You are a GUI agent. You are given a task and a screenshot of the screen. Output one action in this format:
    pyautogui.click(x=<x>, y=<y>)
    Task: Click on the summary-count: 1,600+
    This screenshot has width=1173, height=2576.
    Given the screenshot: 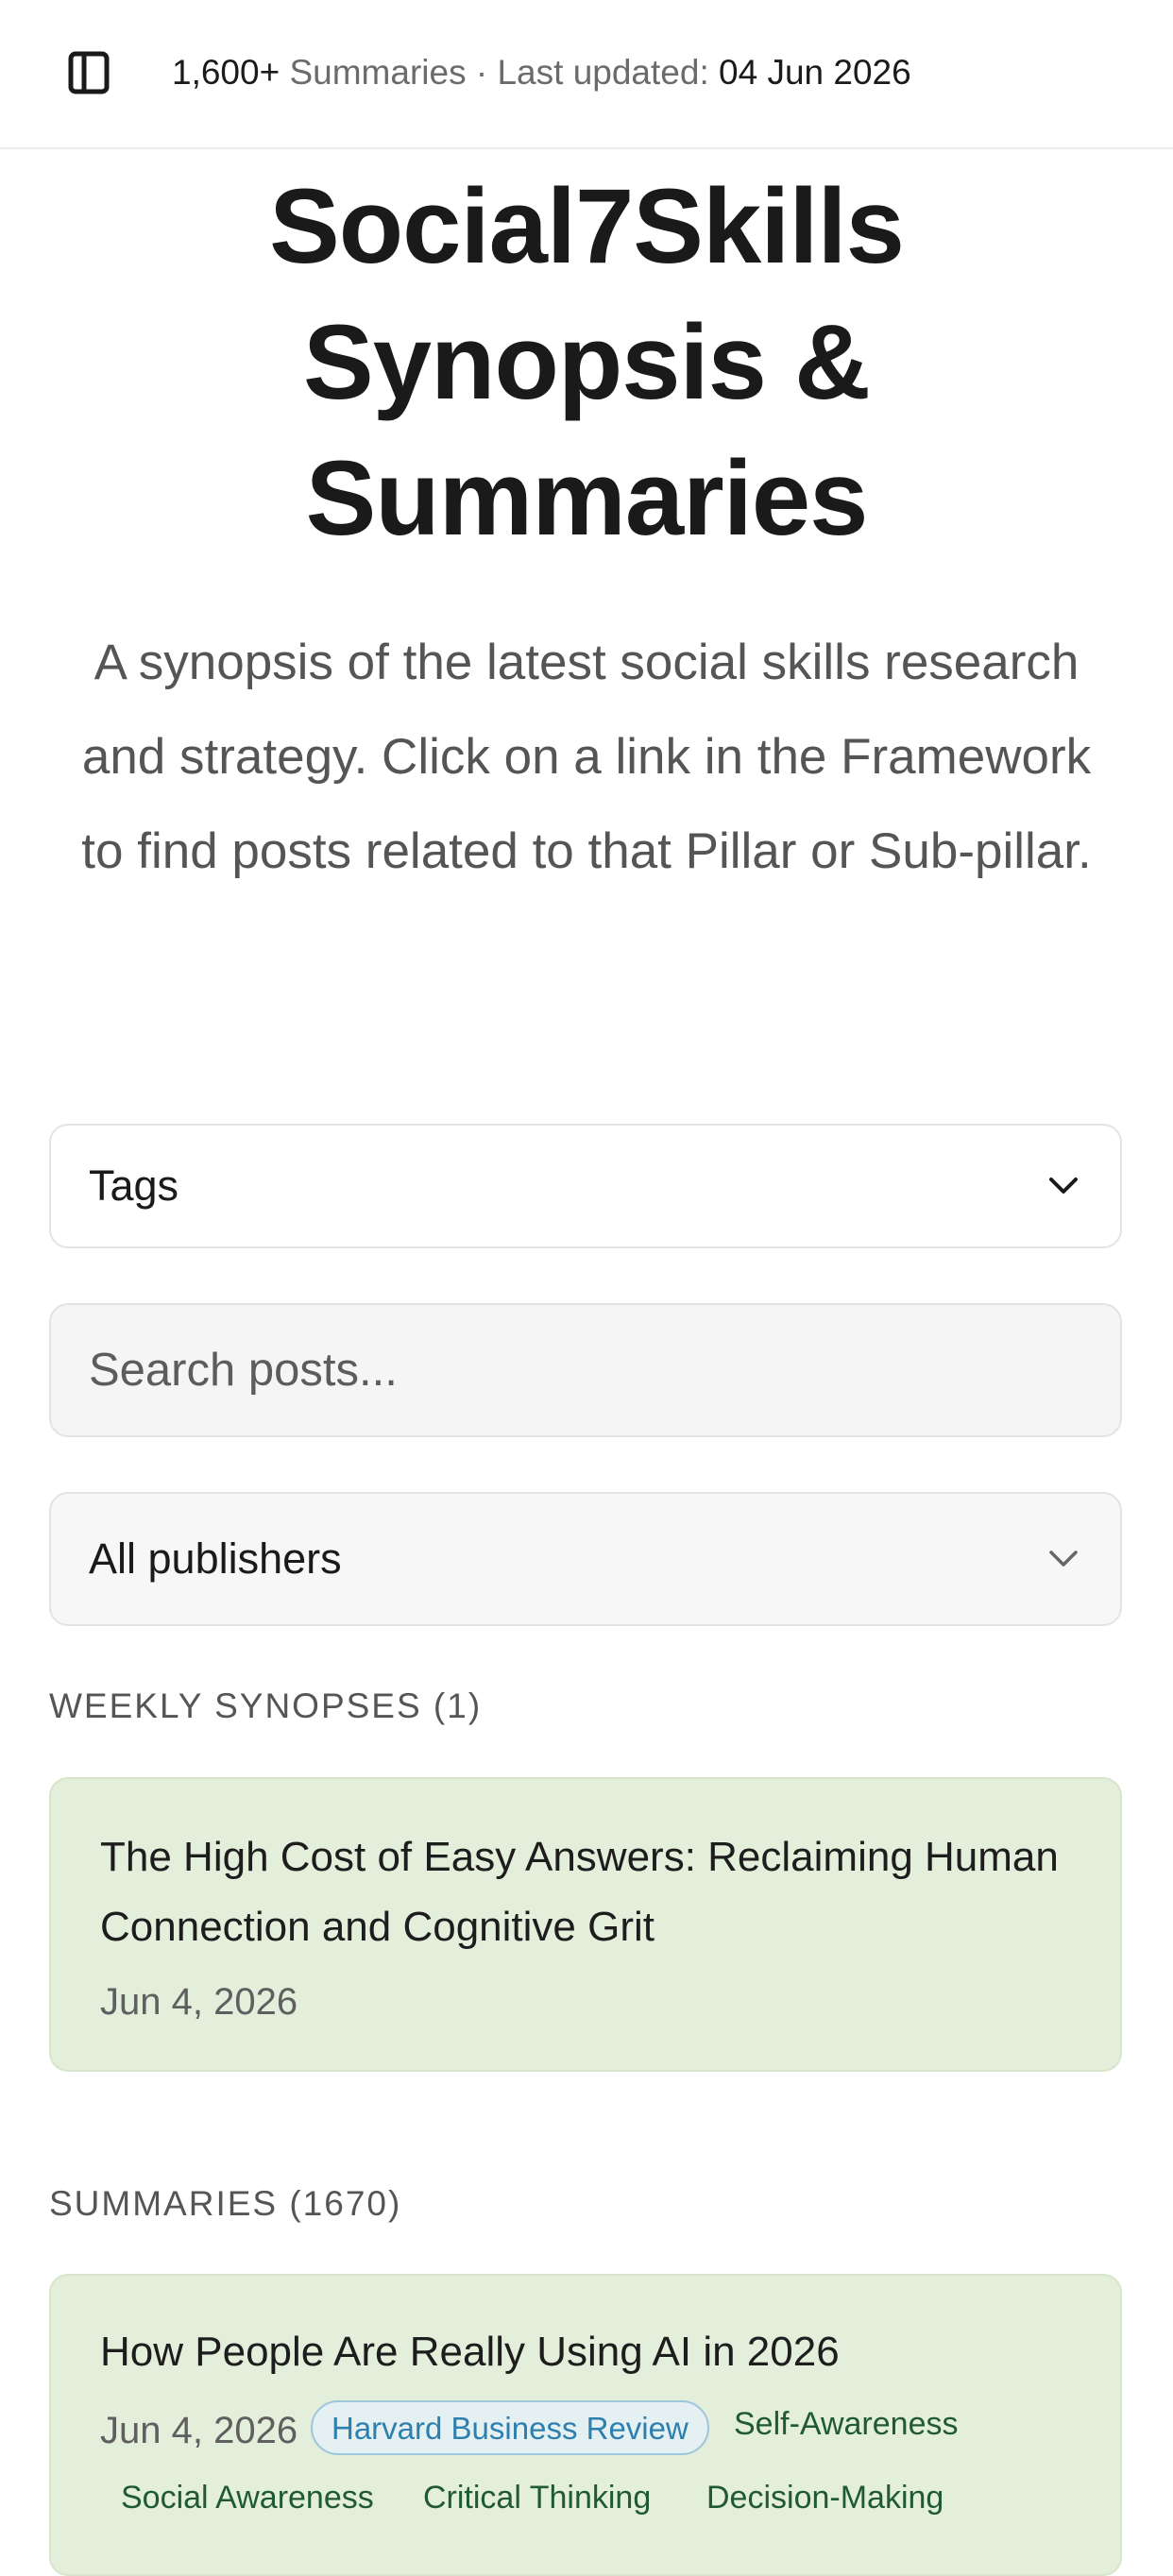 What is the action you would take?
    pyautogui.click(x=226, y=72)
    